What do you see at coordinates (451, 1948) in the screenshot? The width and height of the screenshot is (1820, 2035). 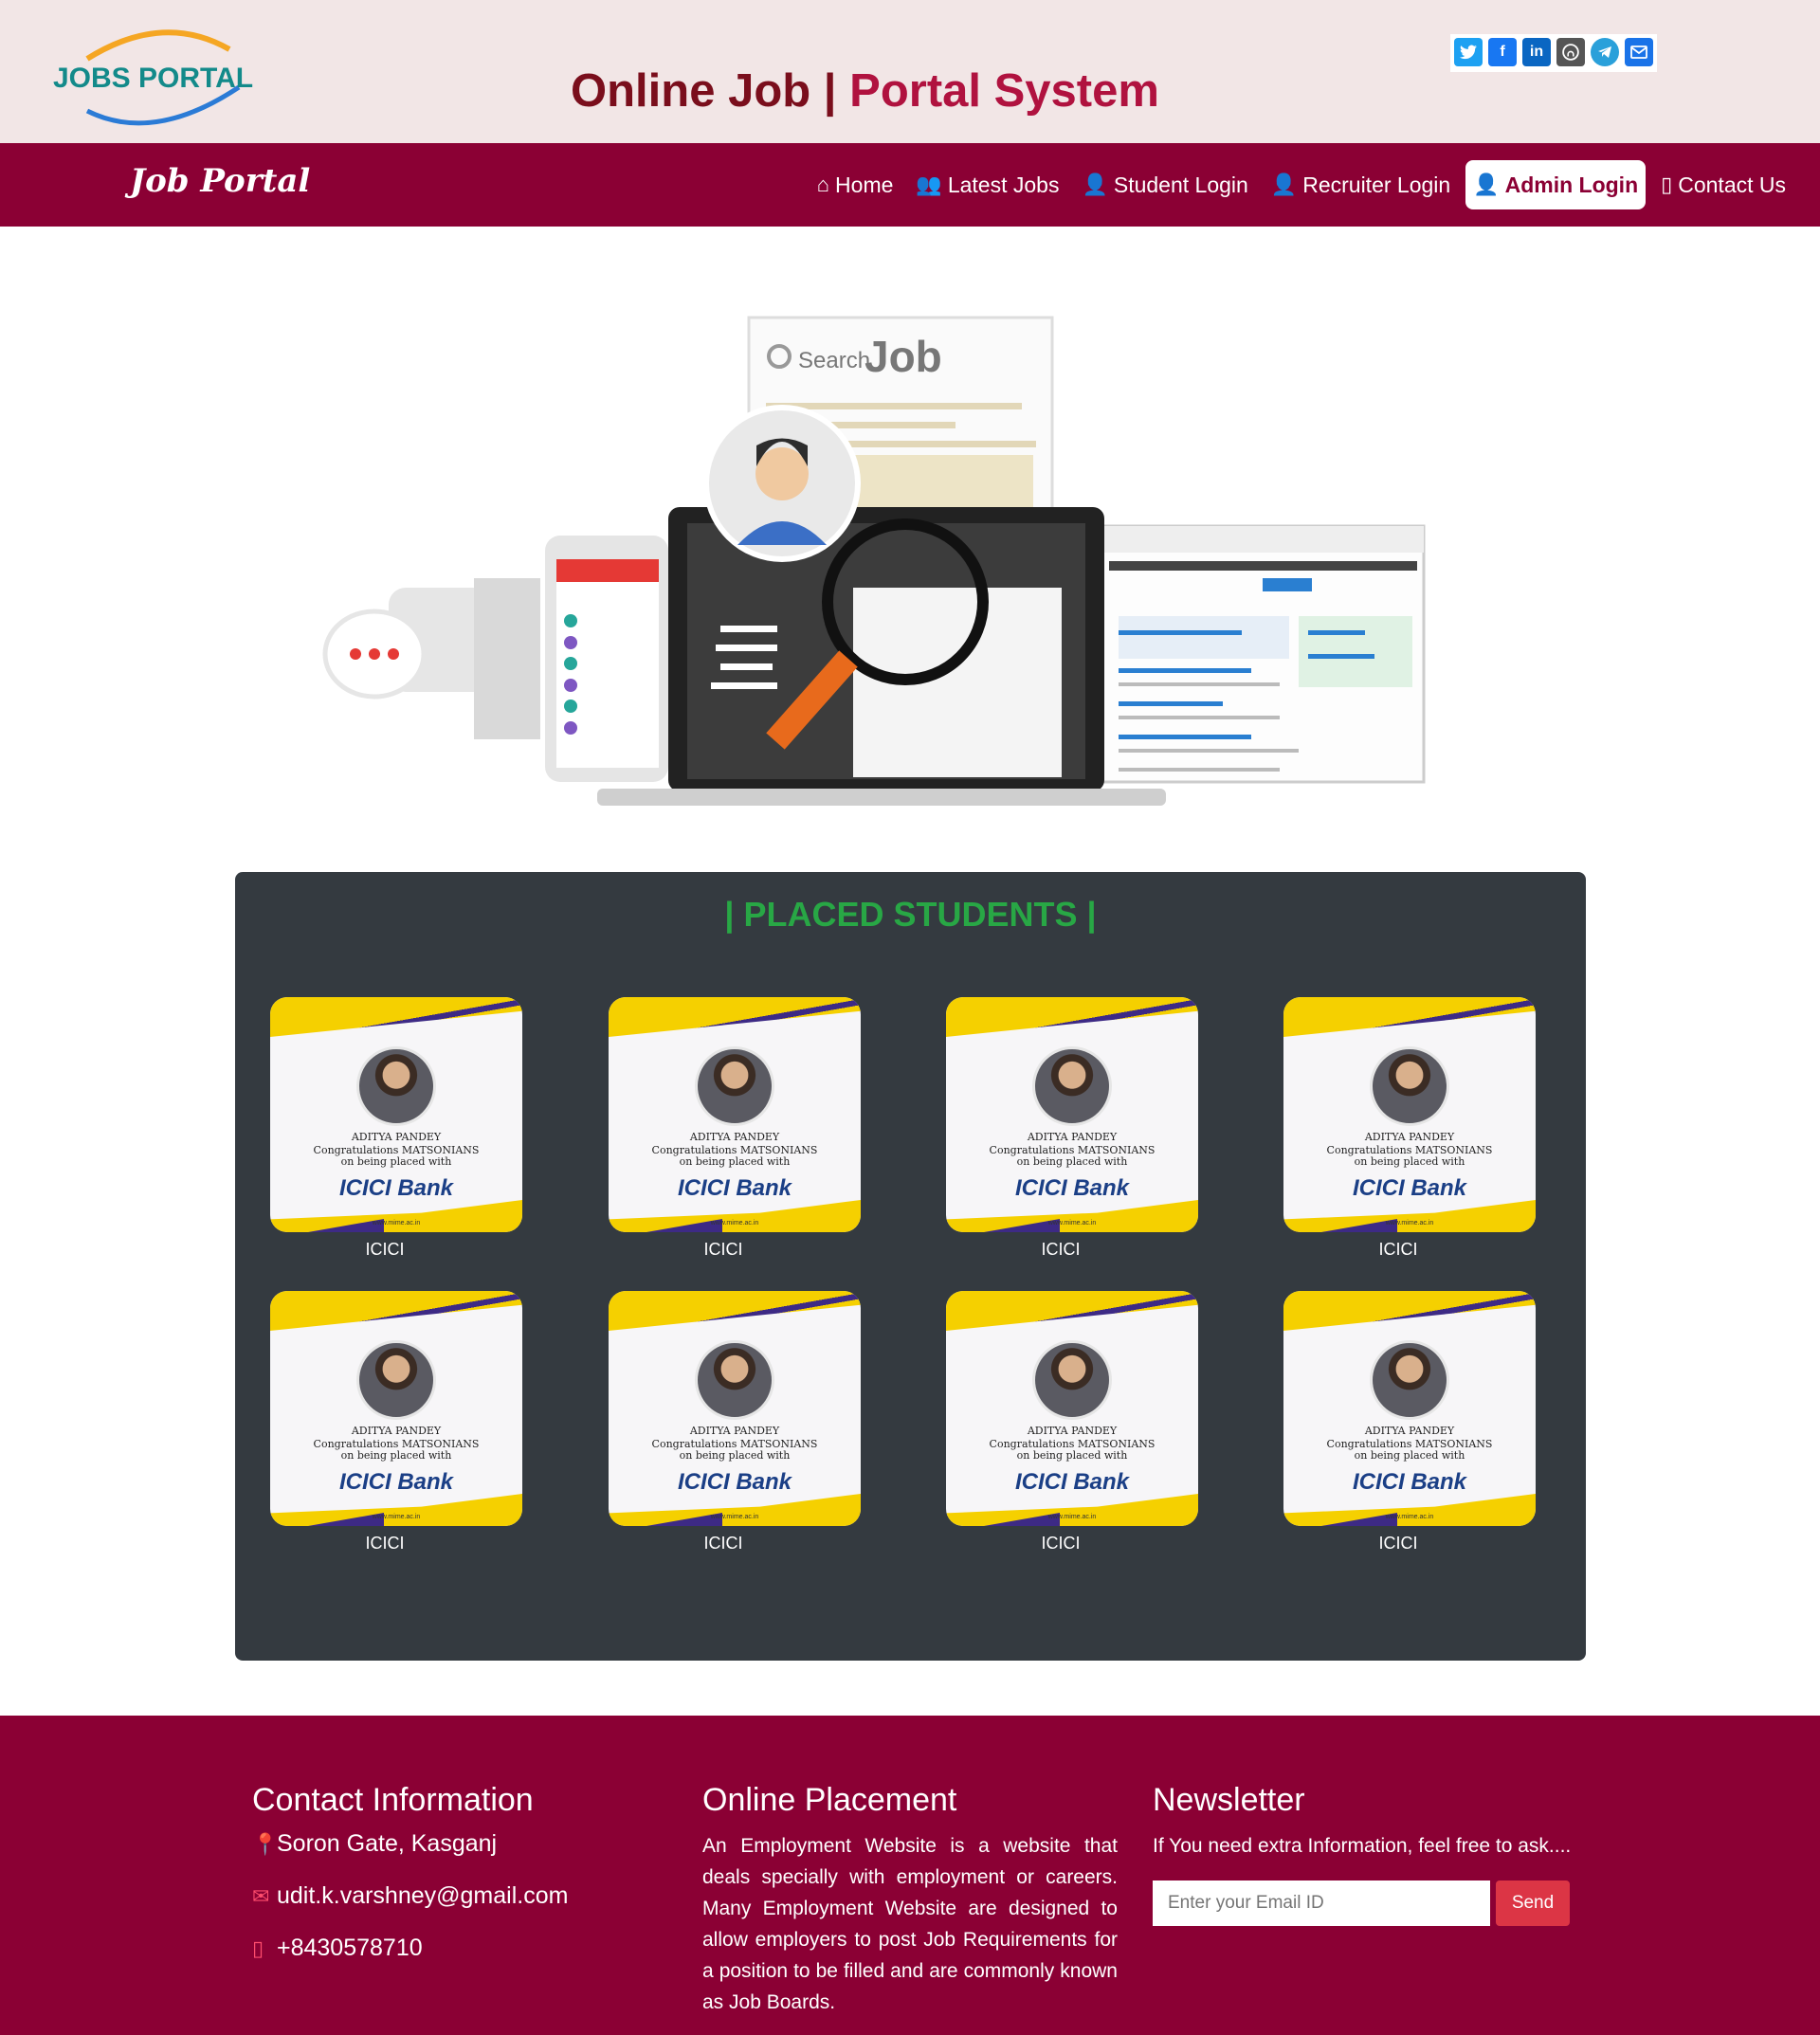 I see `contact-phone: ▯ +8430578710` at bounding box center [451, 1948].